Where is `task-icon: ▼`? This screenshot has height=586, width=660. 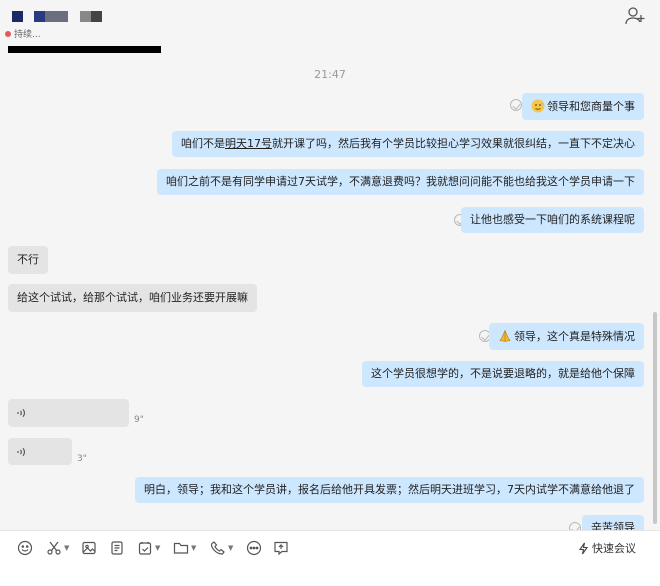
task-icon: ▼ is located at coordinates (148, 548).